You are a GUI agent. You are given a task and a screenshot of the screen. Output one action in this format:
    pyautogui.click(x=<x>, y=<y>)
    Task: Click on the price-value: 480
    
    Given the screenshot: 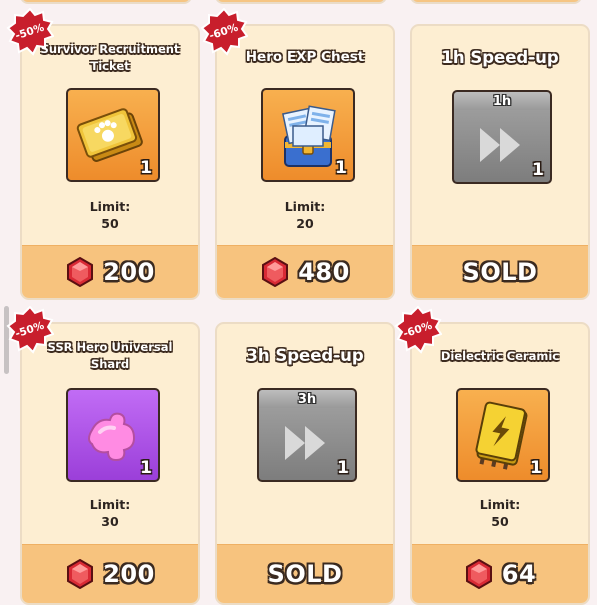 What is the action you would take?
    pyautogui.click(x=324, y=272)
    